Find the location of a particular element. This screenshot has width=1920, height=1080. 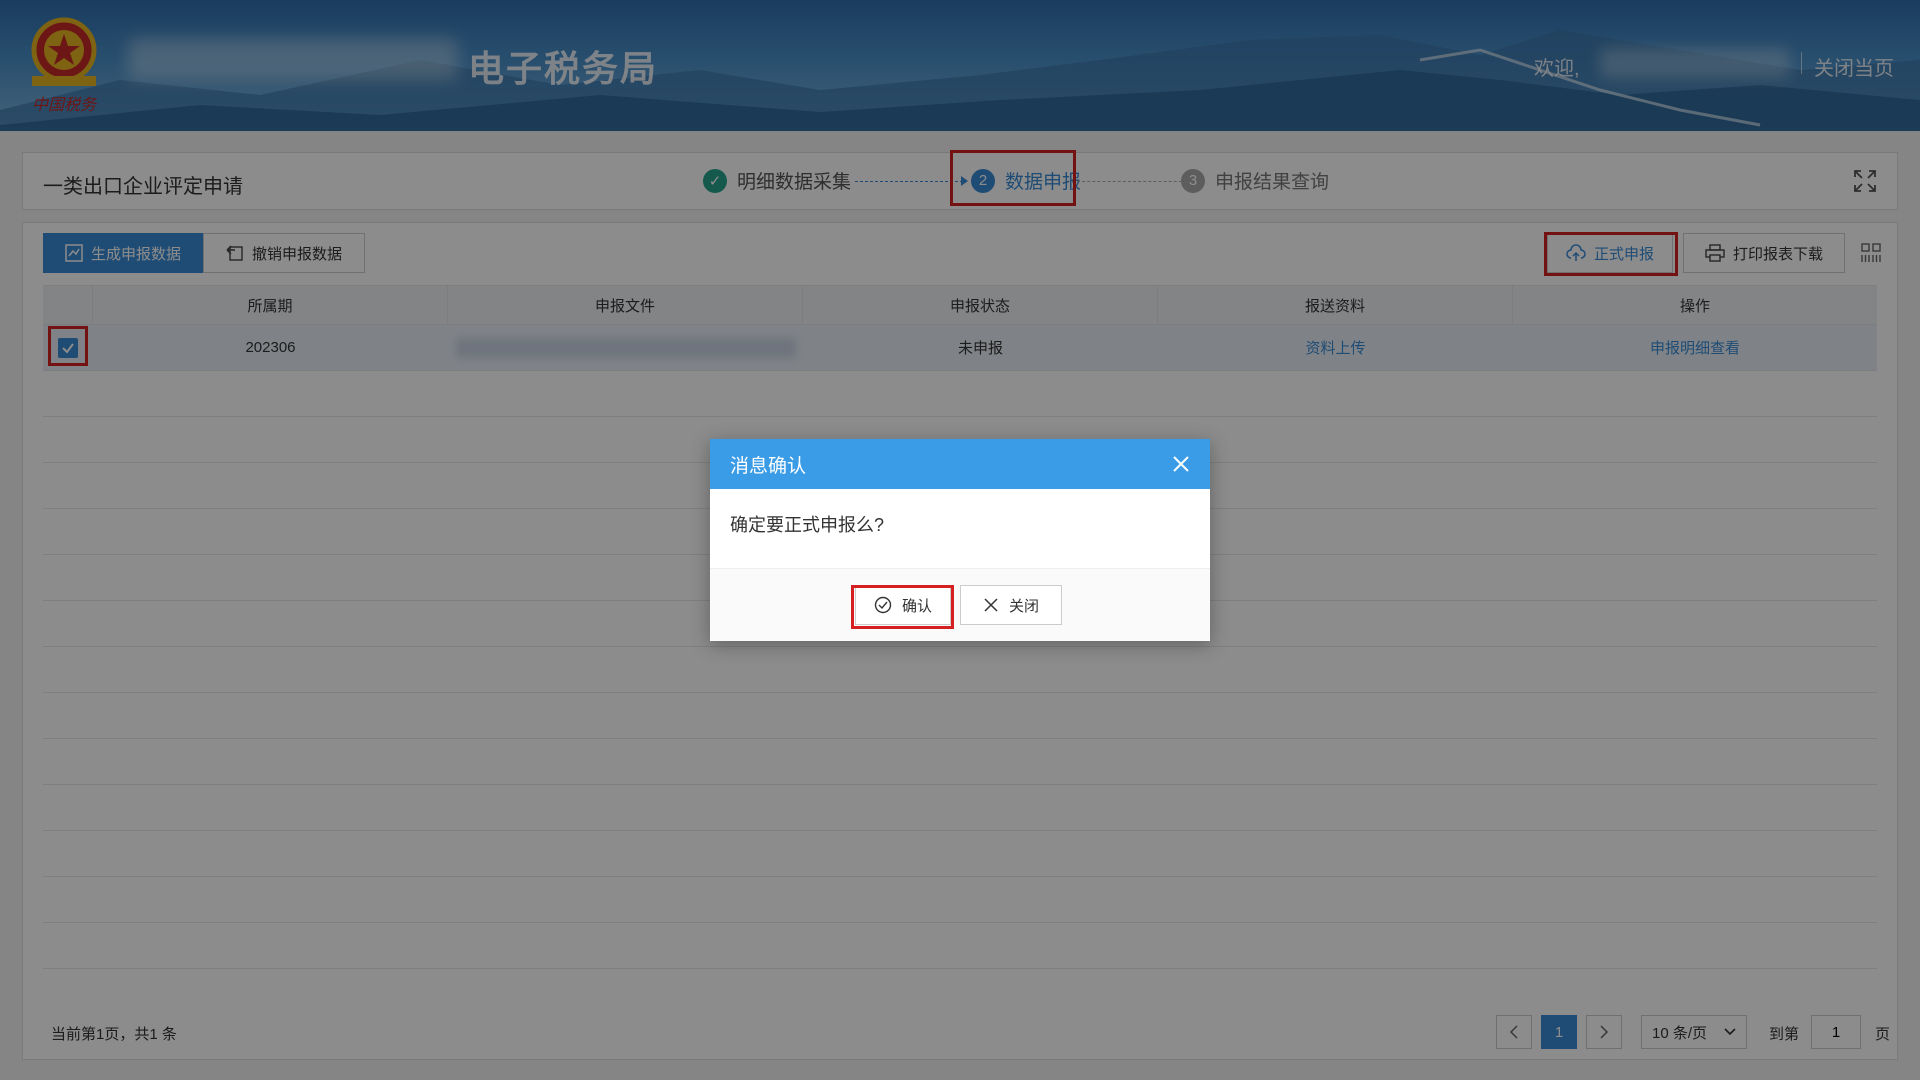

dialog-footer: 确认 关闭 is located at coordinates (960, 605).